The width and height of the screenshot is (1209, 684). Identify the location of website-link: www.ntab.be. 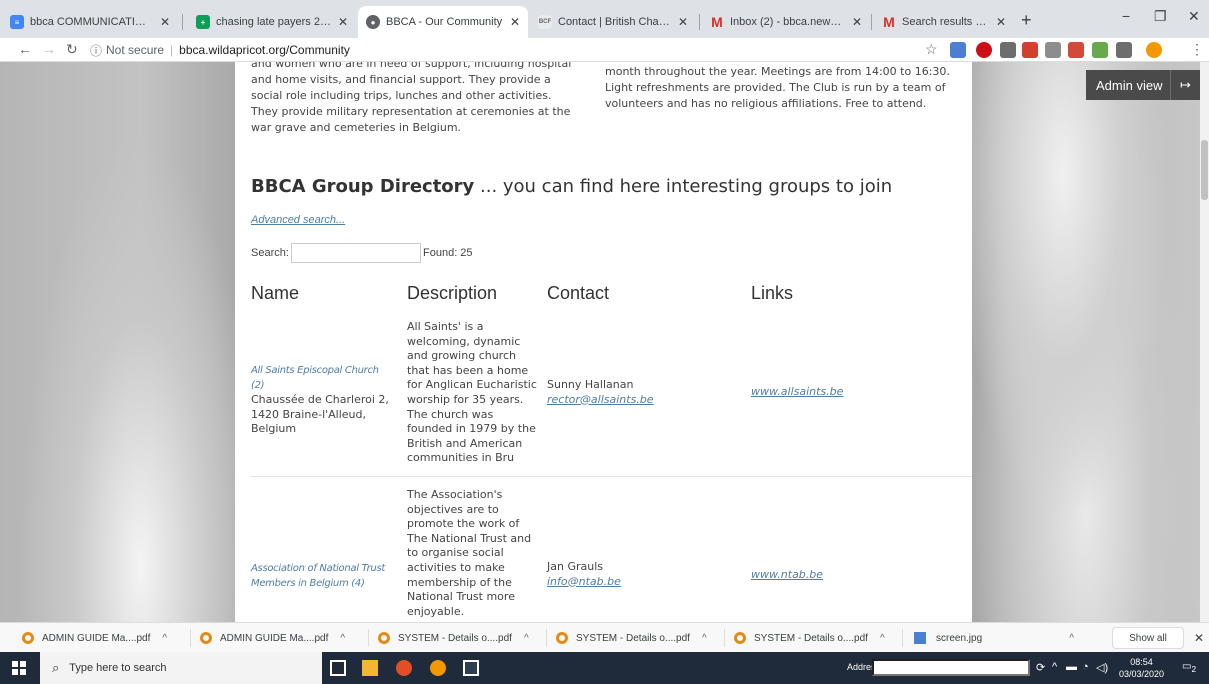
(787, 575).